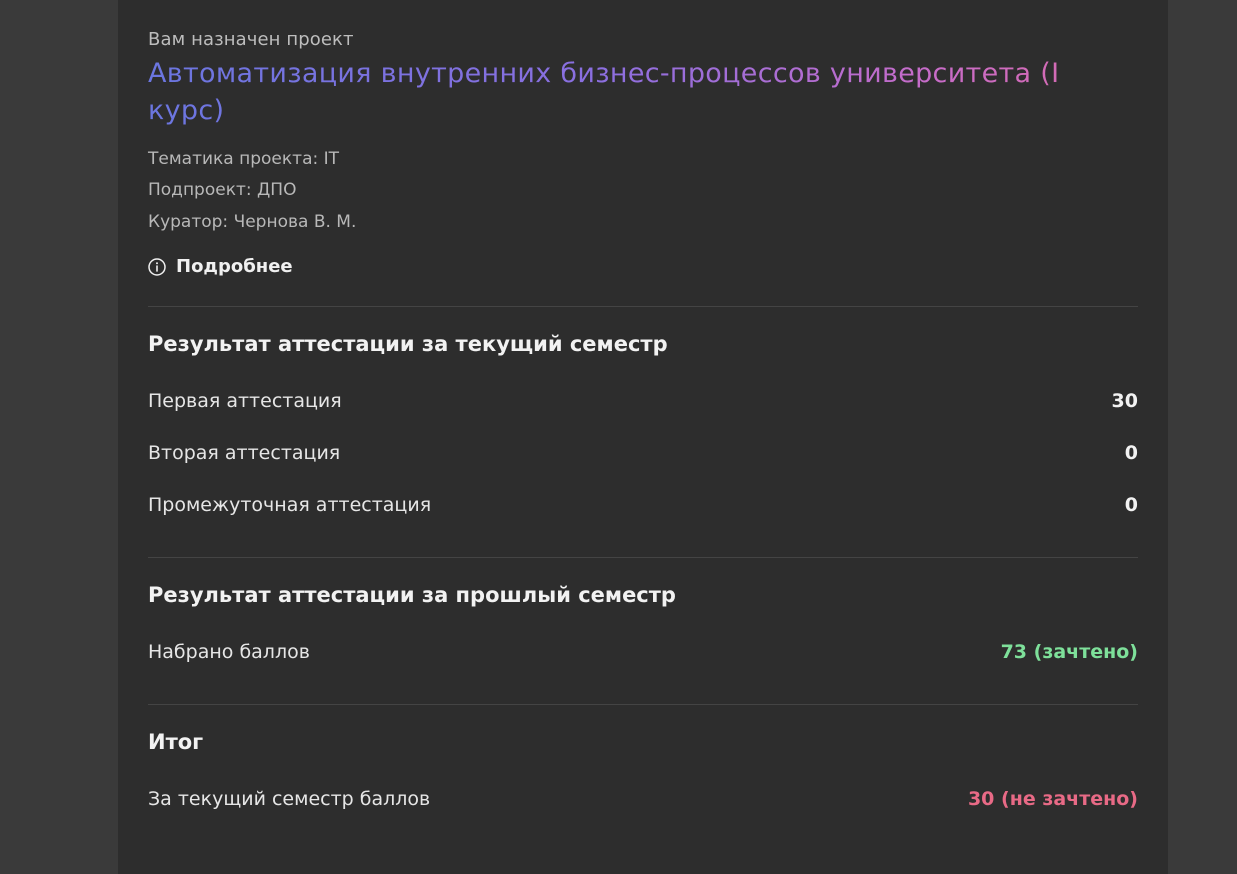 This screenshot has height=874, width=1237. What do you see at coordinates (643, 453) in the screenshot?
I see `attestation-row: Вторая аттестация 0` at bounding box center [643, 453].